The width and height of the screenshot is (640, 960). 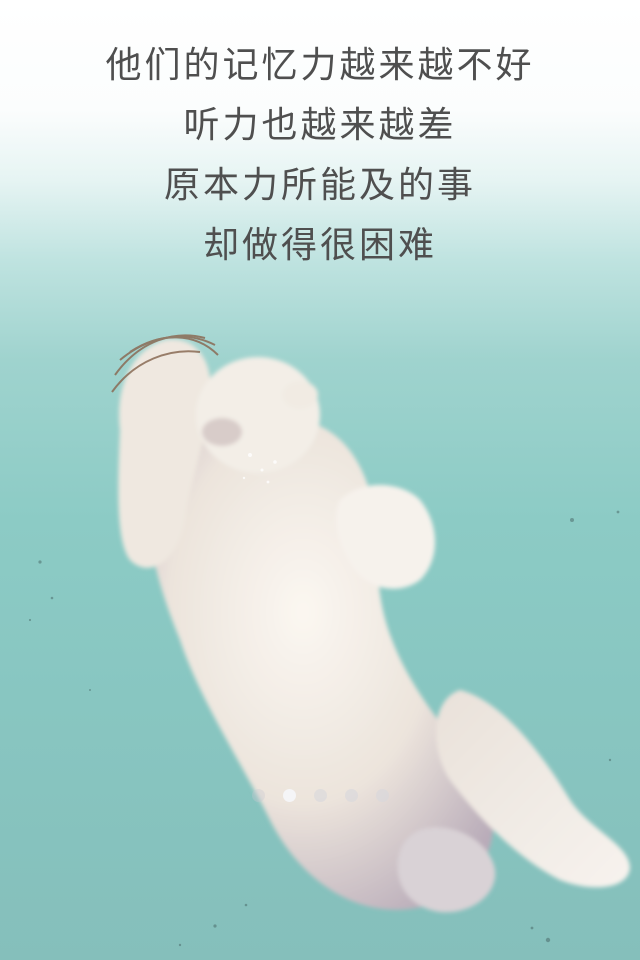 I want to click on caption-line-2: 听力也越来越差, so click(x=320, y=125).